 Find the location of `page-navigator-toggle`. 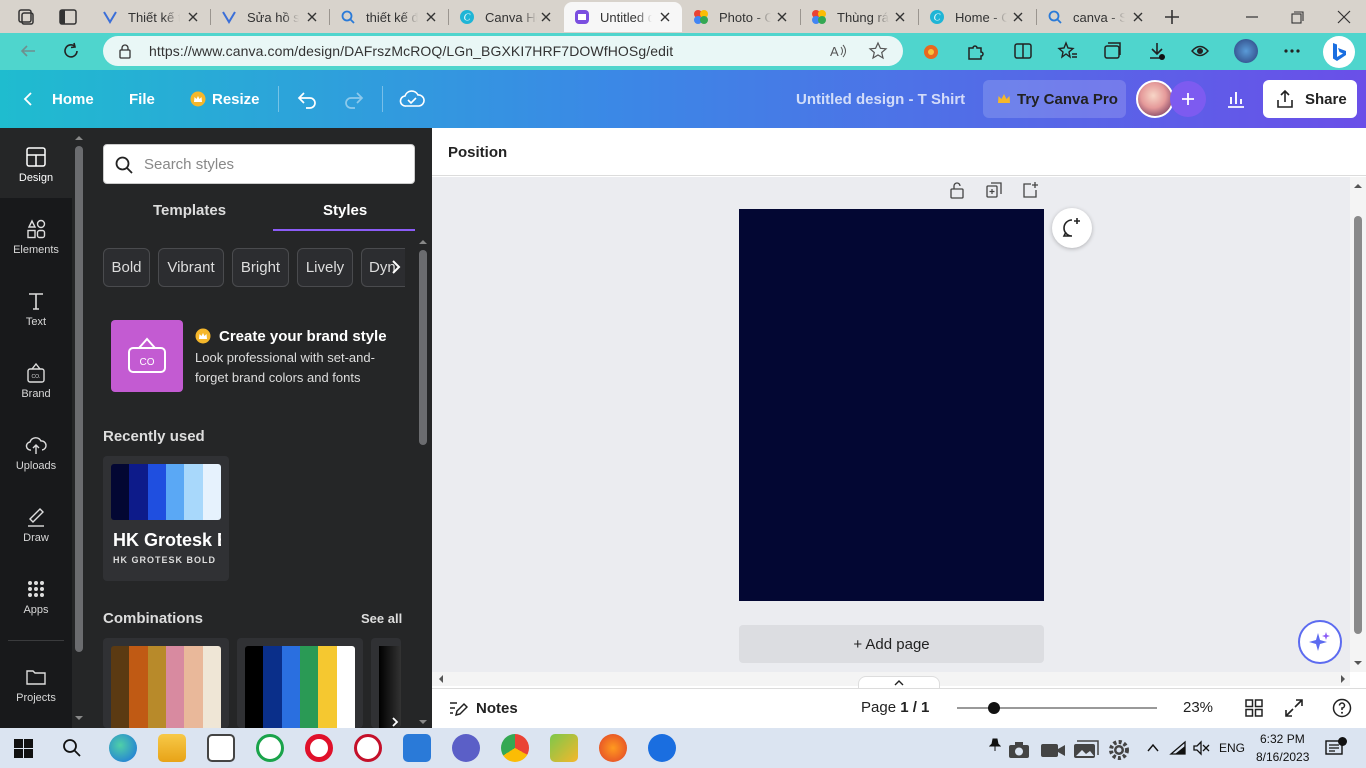

page-navigator-toggle is located at coordinates (899, 682).